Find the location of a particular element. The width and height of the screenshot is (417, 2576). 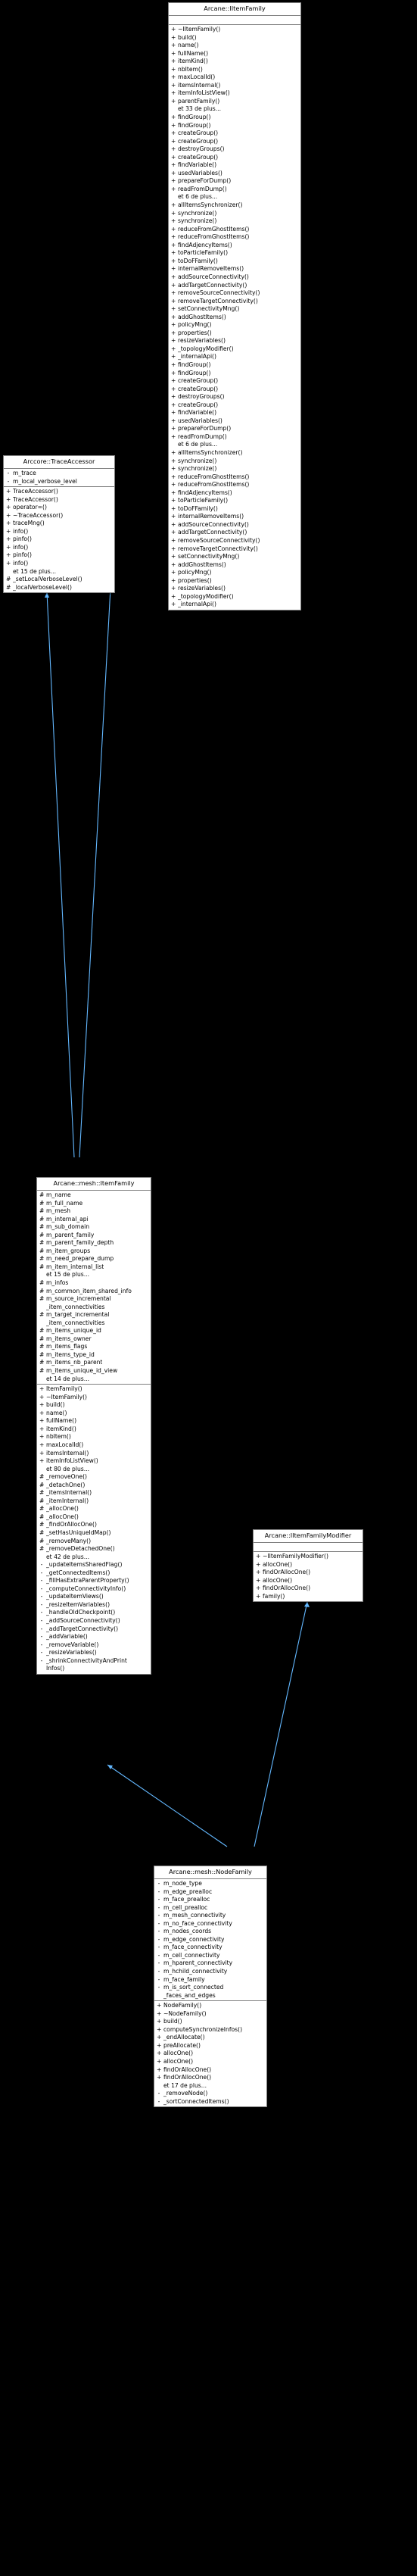

member-row: - m_edge_connectivity is located at coordinates (210, 1940).